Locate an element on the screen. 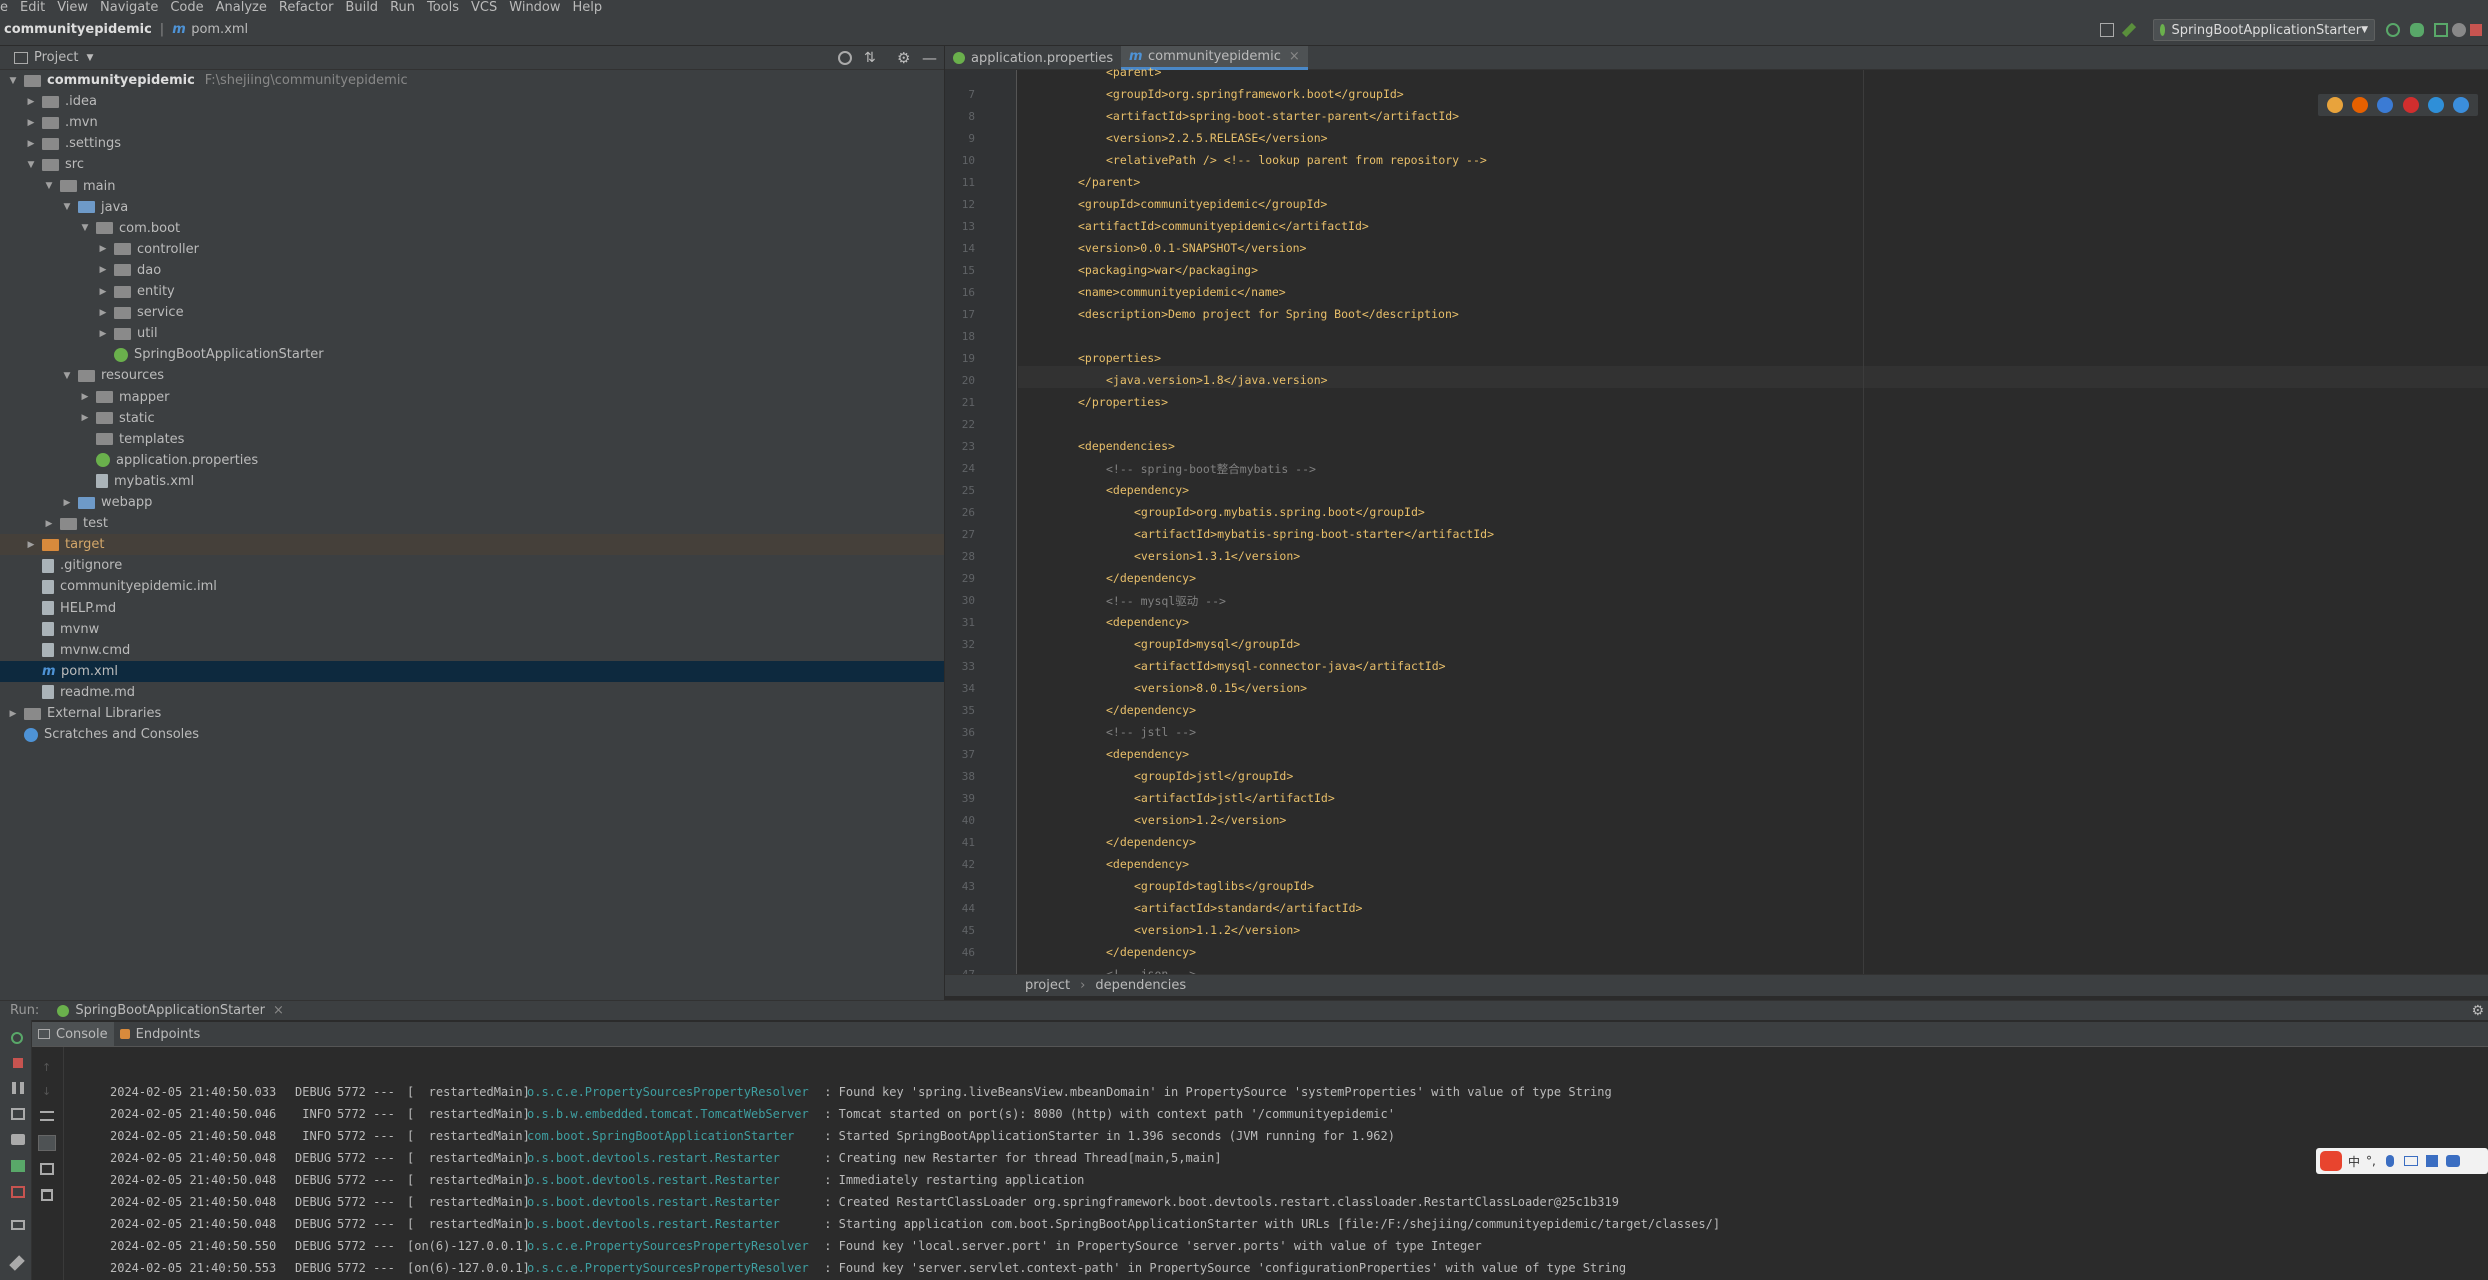 This screenshot has width=2488, height=1280. coverage-icon is located at coordinates (2441, 30).